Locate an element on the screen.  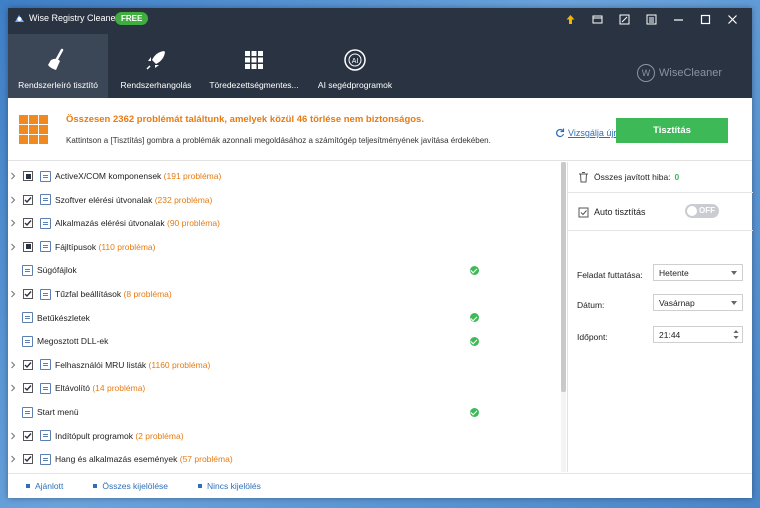
window-controls is located at coordinates (651, 19).